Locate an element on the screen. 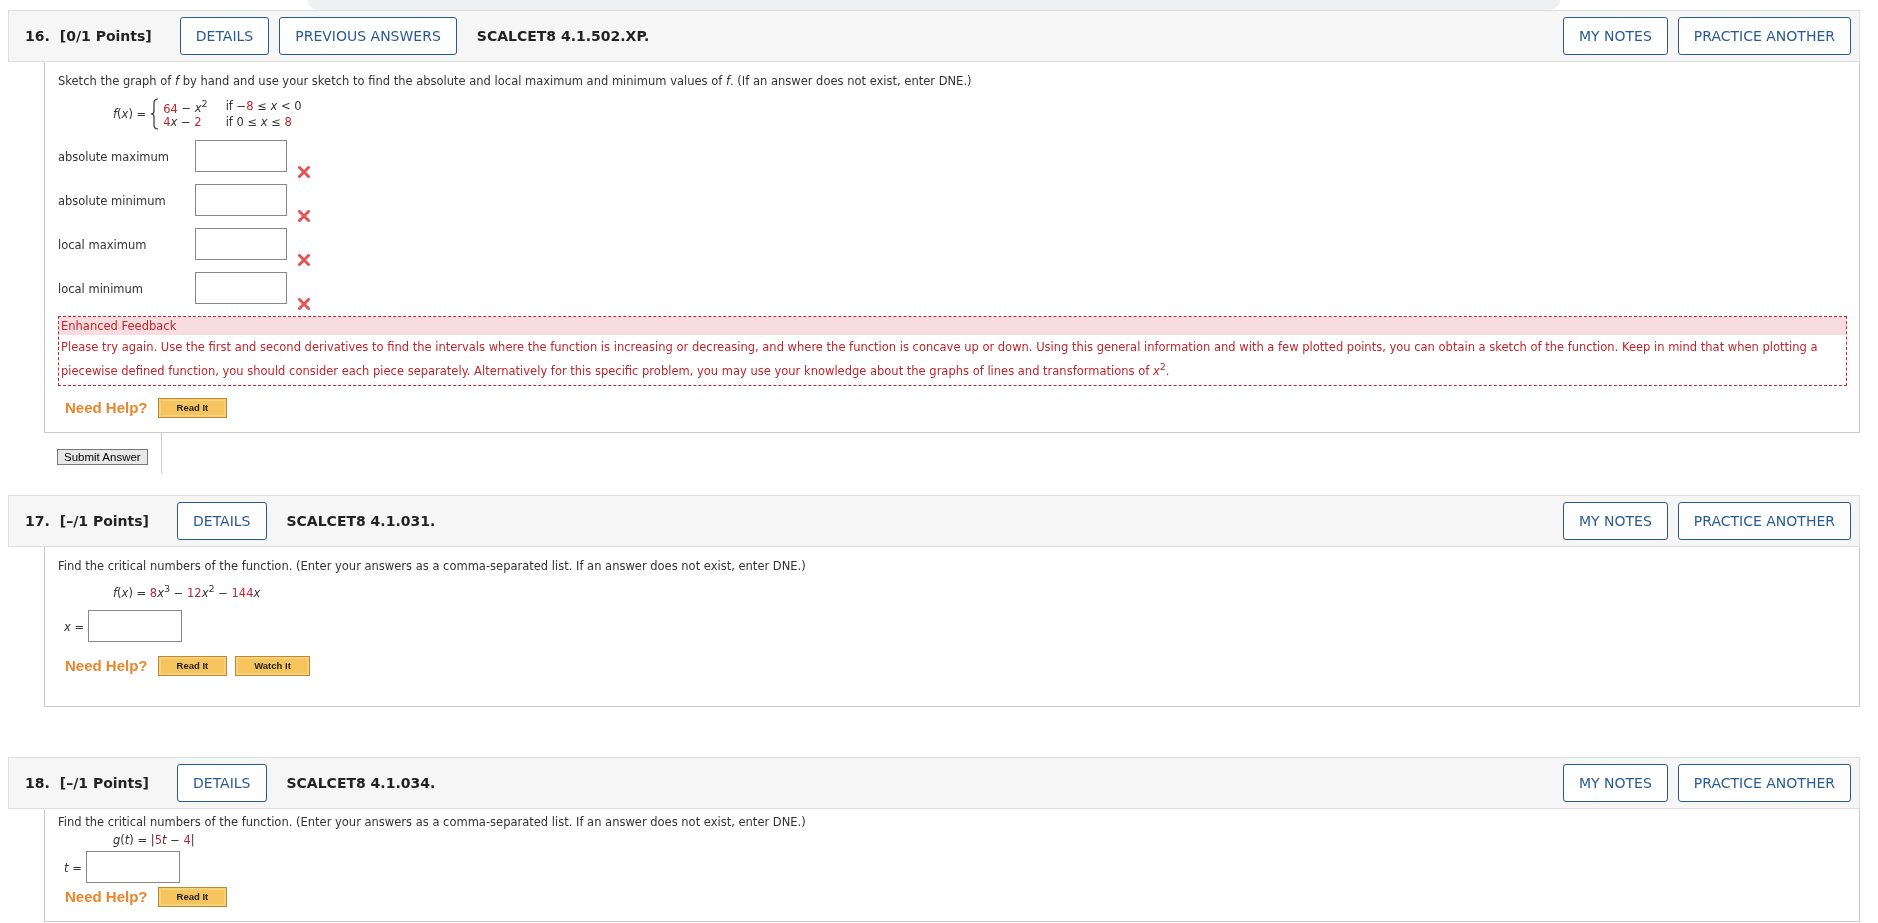  formula-term: x is located at coordinates (257, 592).